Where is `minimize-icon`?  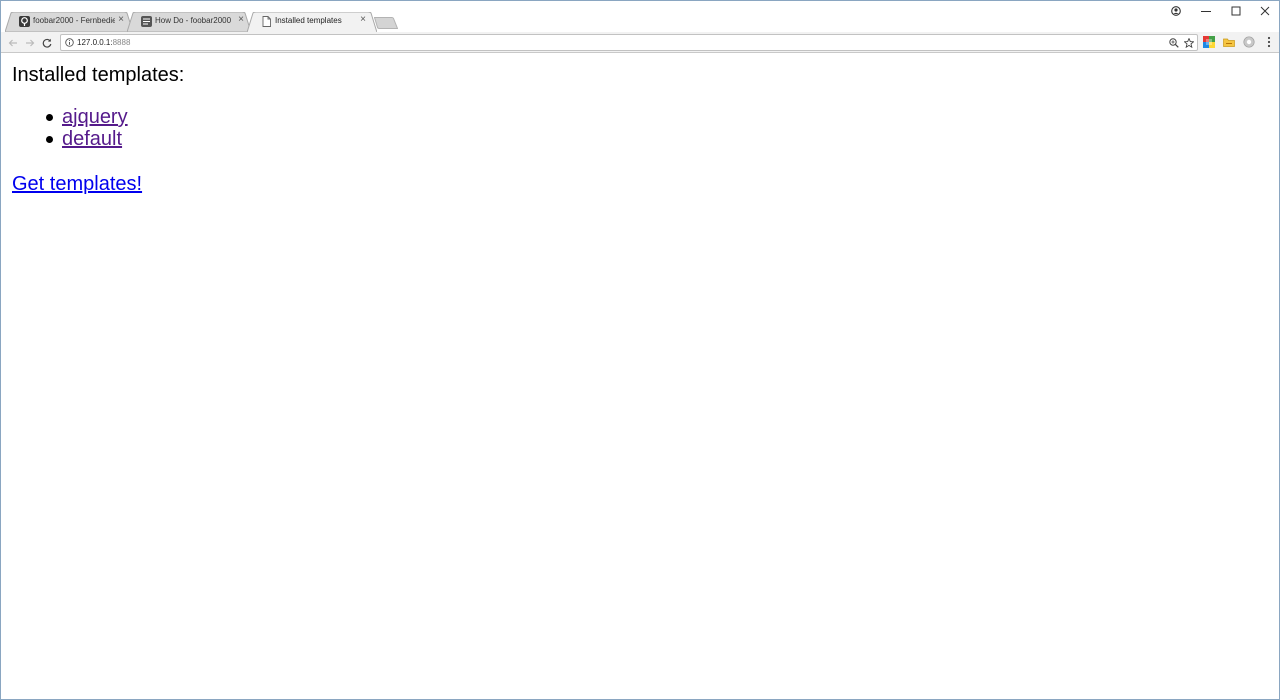
minimize-icon is located at coordinates (1206, 11).